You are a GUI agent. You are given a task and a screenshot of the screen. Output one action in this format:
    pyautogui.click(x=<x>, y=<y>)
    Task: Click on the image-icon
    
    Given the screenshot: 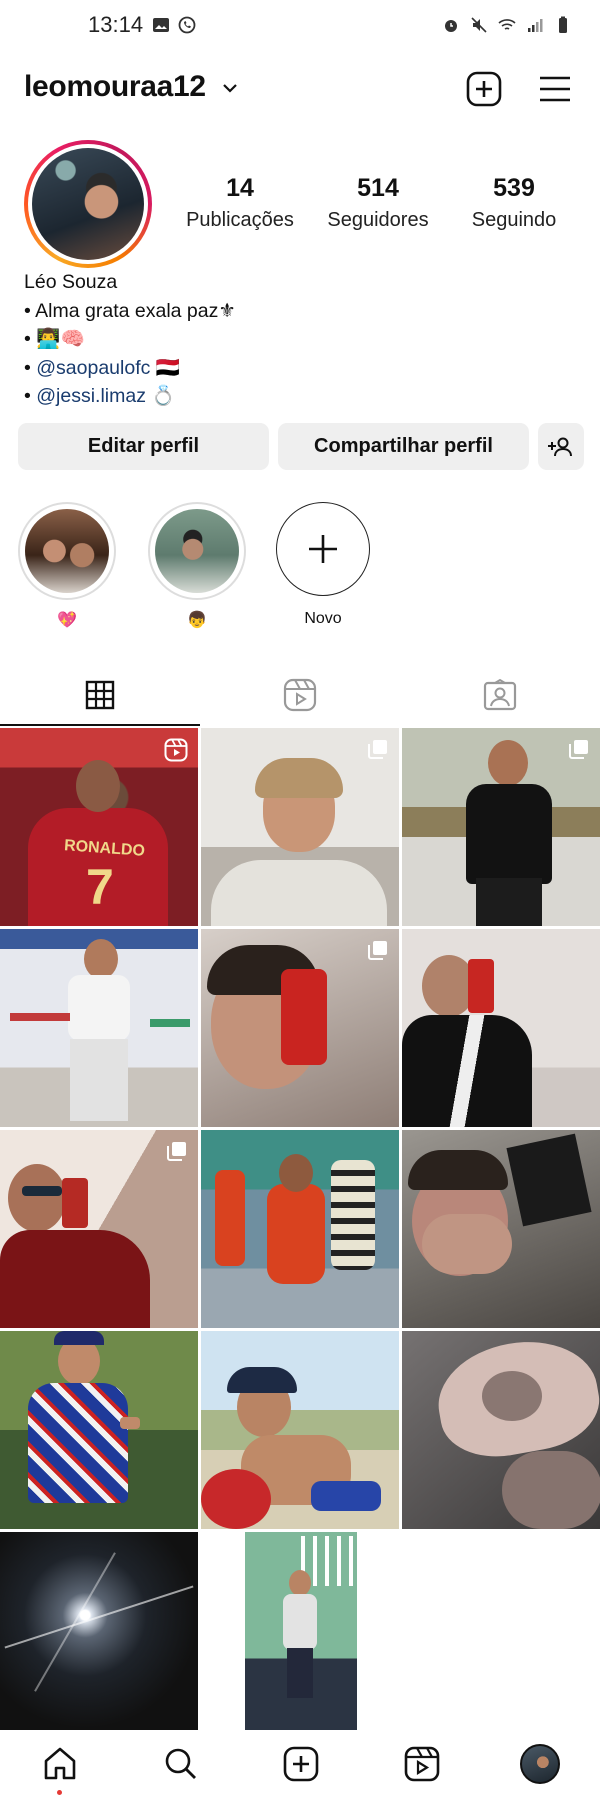 What is the action you would take?
    pyautogui.click(x=161, y=25)
    